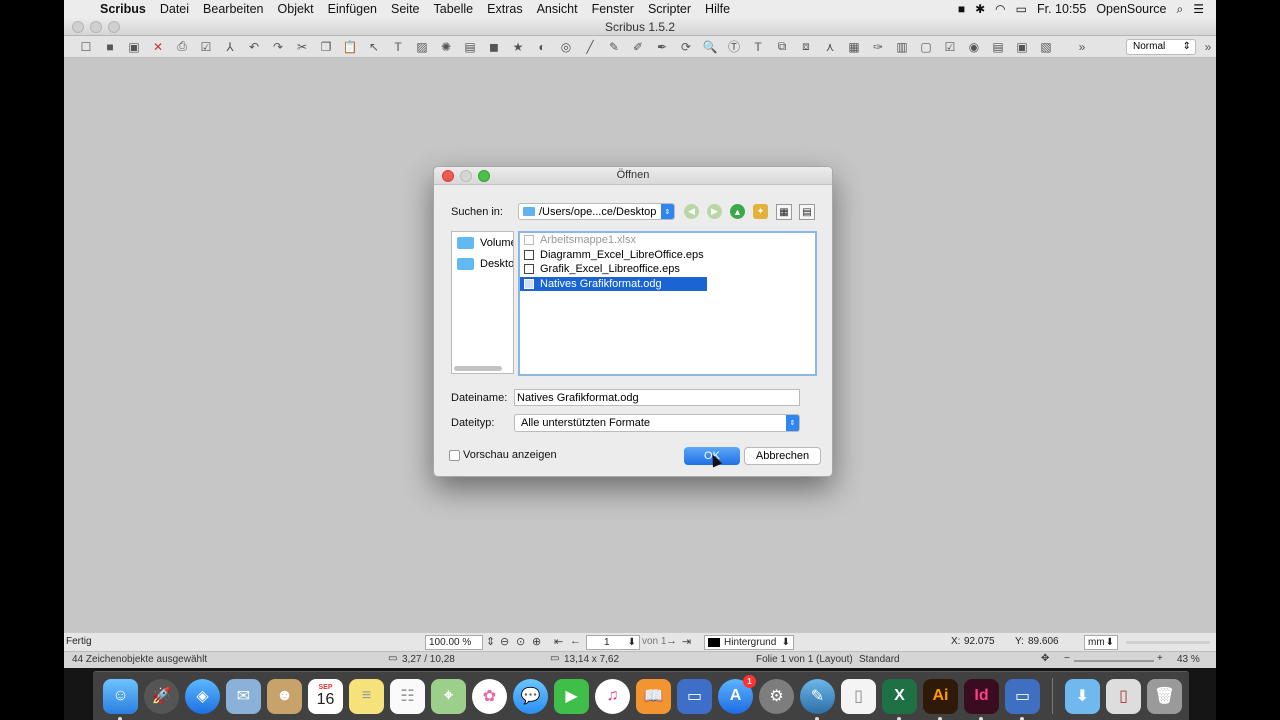  What do you see at coordinates (638, 47) in the screenshot?
I see `freehand-icon: ✐` at bounding box center [638, 47].